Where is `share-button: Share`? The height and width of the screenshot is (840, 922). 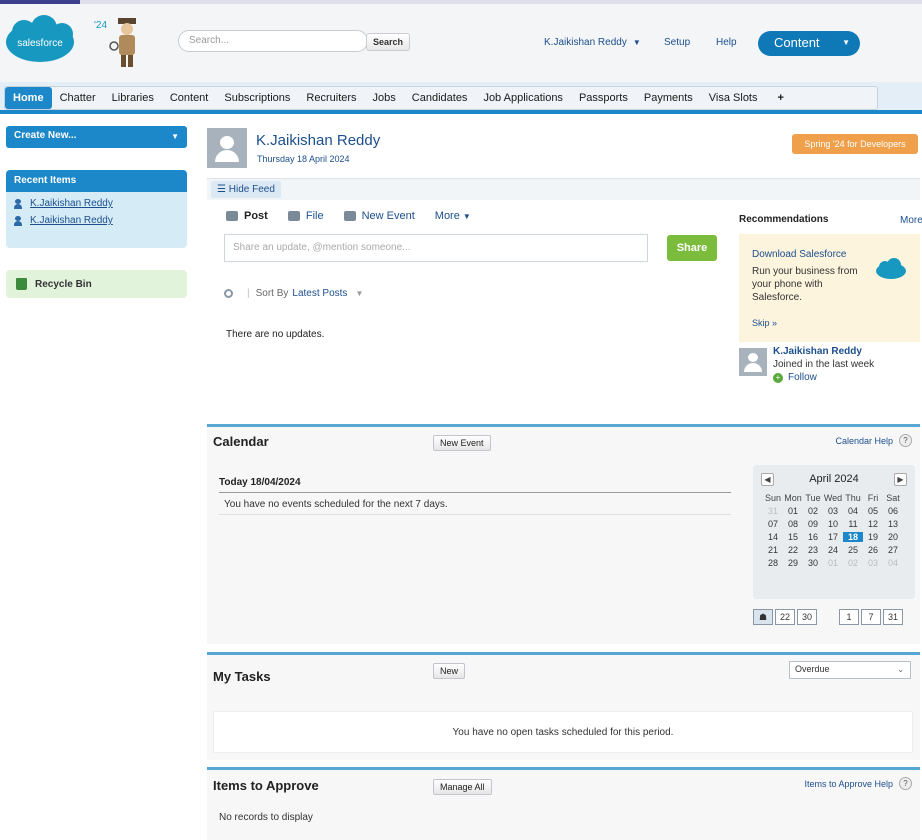 share-button: Share is located at coordinates (692, 248).